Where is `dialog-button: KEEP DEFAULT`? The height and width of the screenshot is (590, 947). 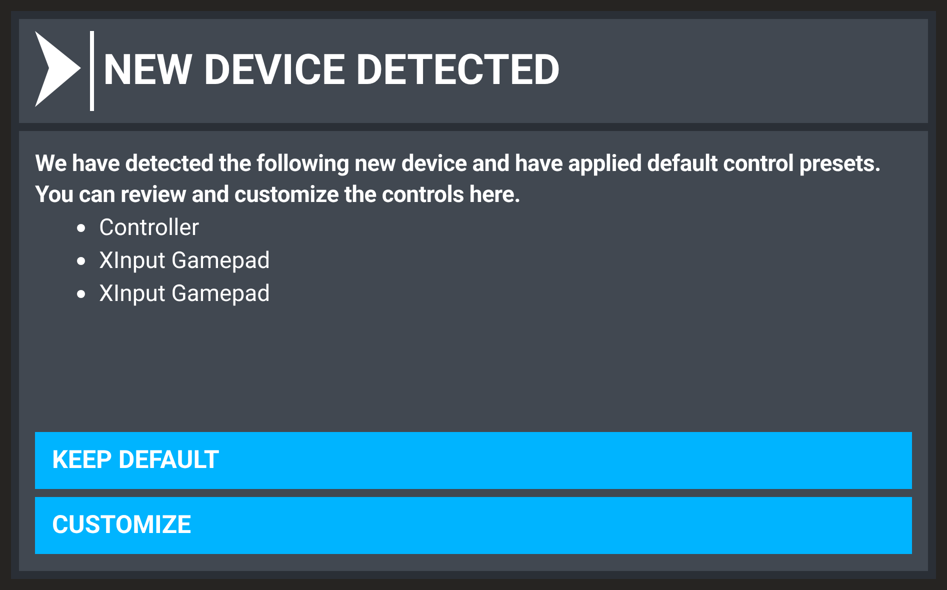 dialog-button: KEEP DEFAULT is located at coordinates (473, 460).